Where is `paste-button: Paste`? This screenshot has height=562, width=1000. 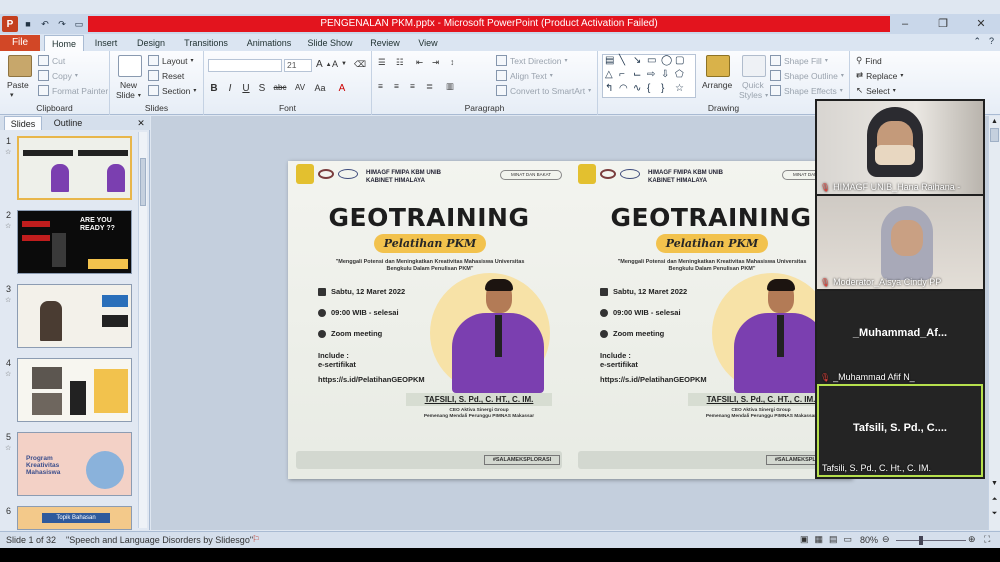
paste-button: Paste is located at coordinates (18, 85).